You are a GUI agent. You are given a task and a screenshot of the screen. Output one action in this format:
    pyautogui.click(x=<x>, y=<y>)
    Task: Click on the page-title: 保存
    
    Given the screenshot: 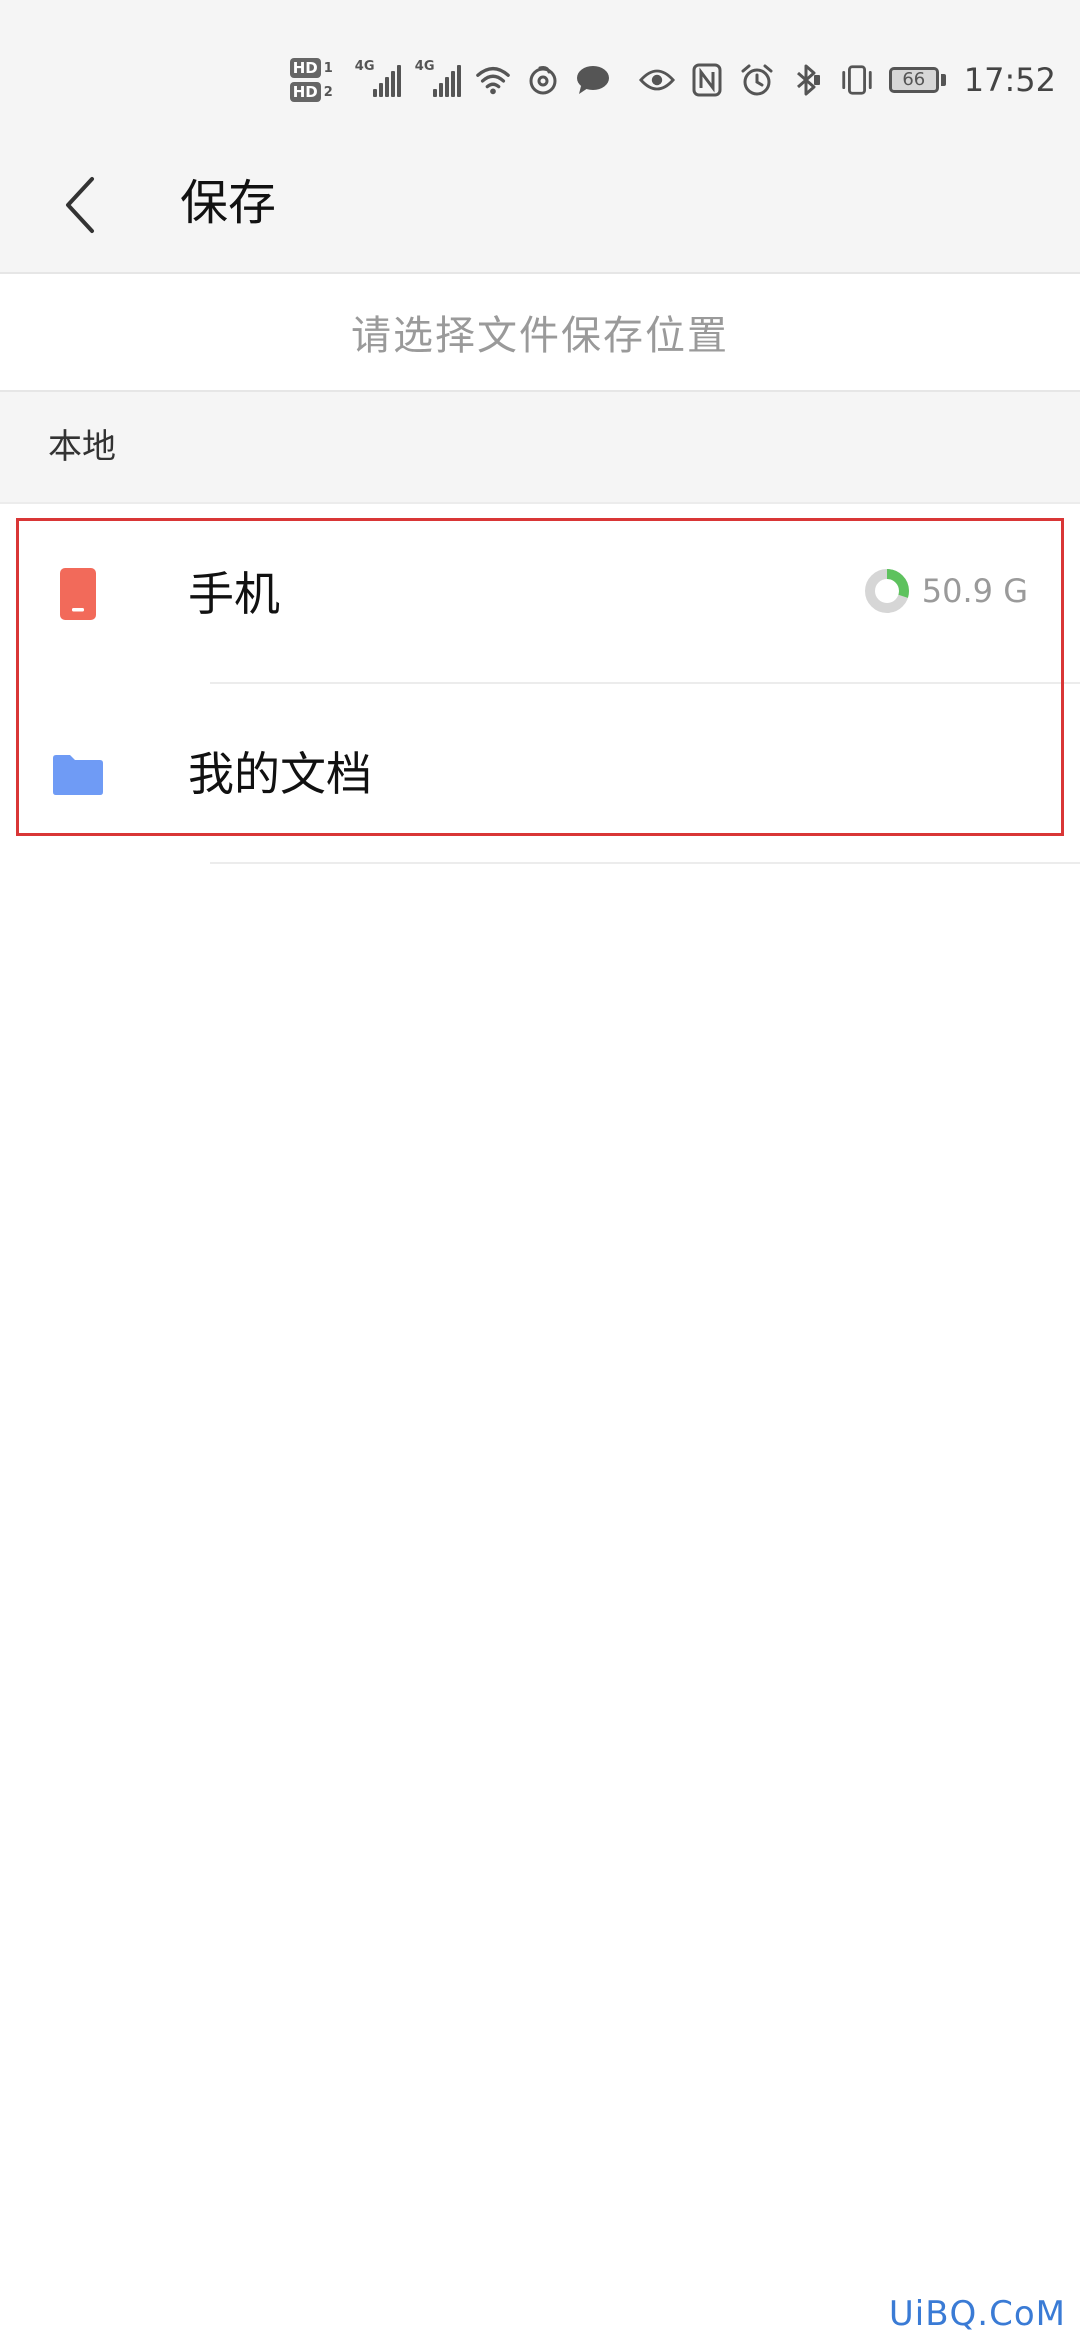 What is the action you would take?
    pyautogui.click(x=228, y=203)
    